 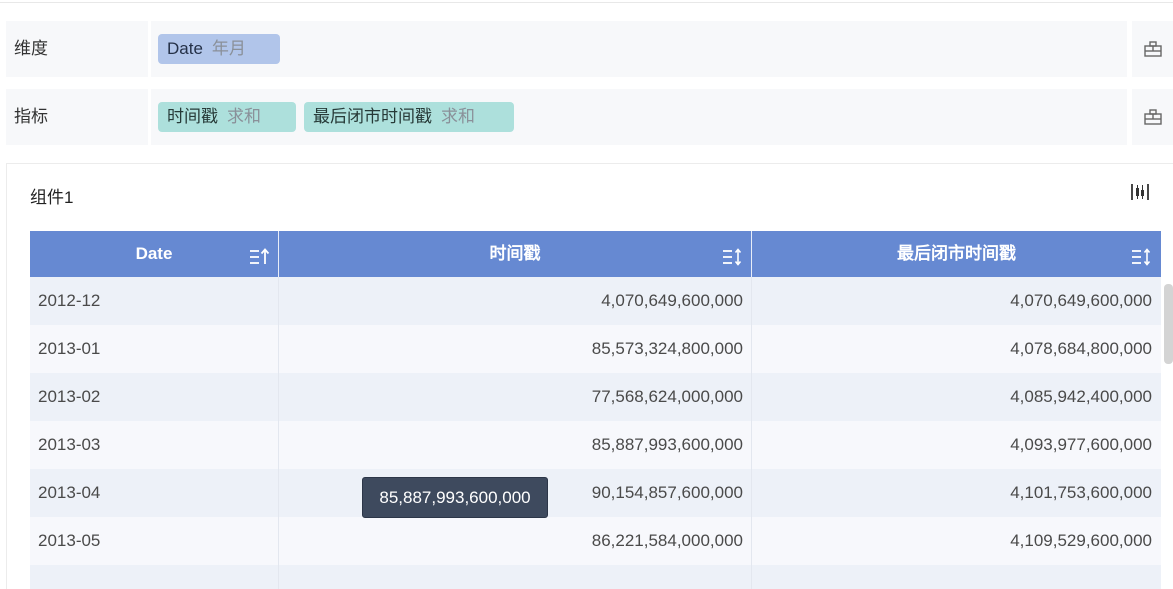 I want to click on chart-type-button, so click(x=1140, y=192).